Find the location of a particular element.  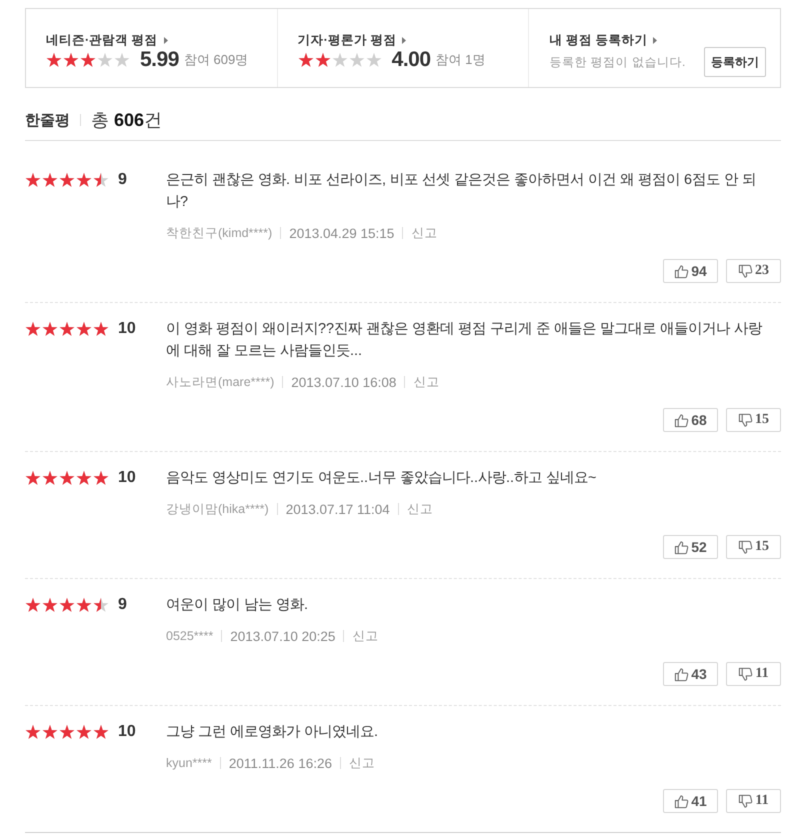

review-date: 2013.07.10 16:08 is located at coordinates (343, 382).